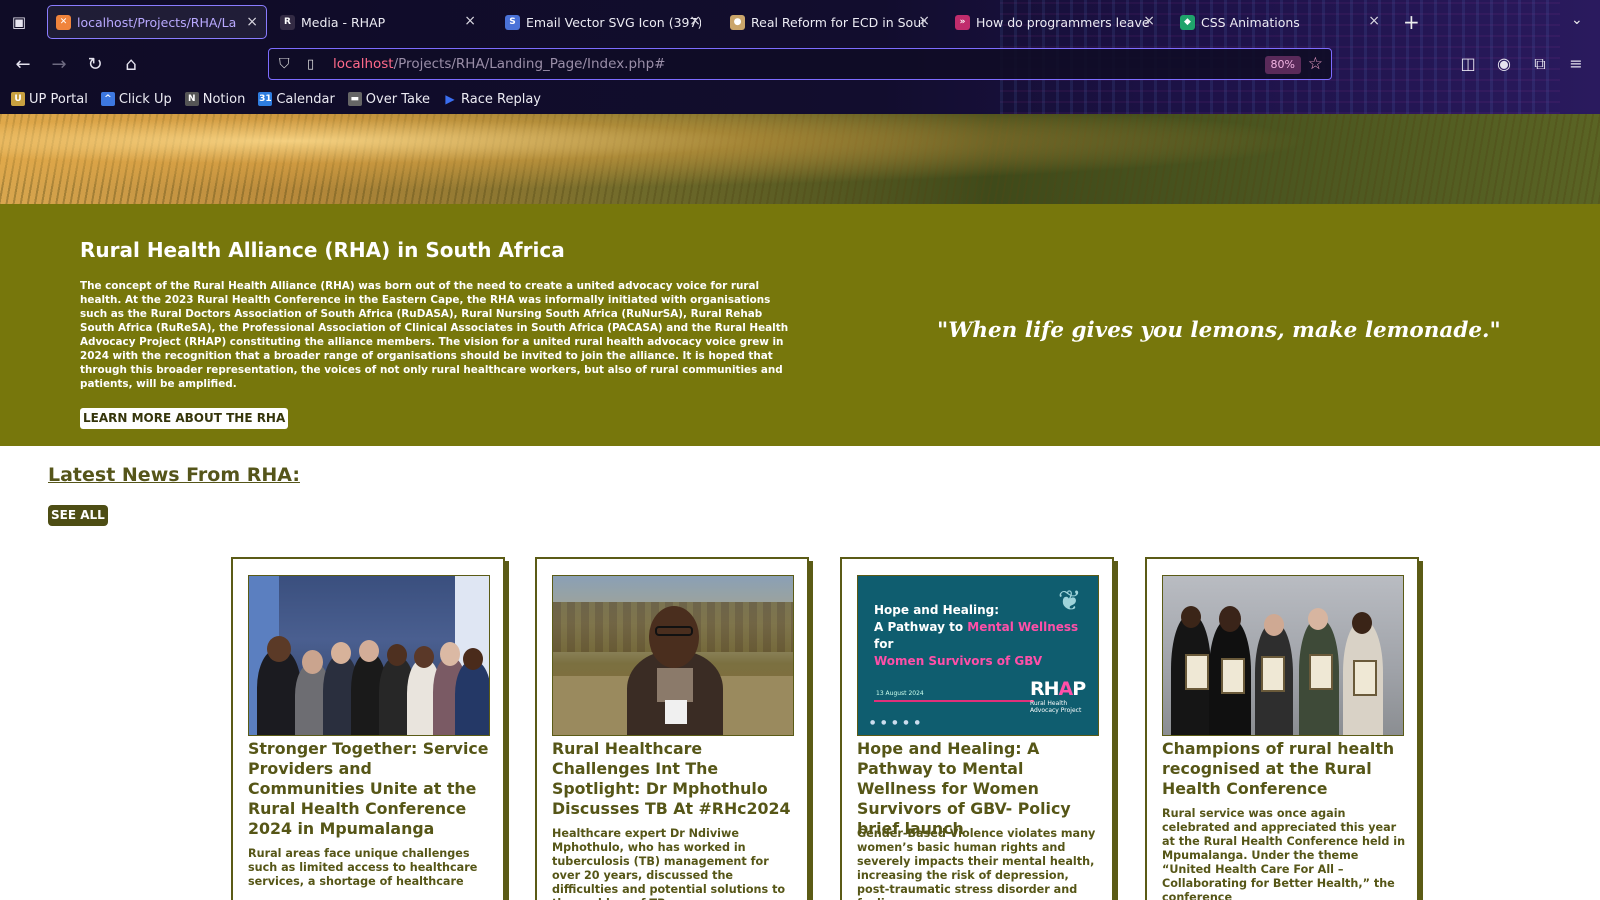 This screenshot has width=1600, height=900. Describe the element at coordinates (1576, 64) in the screenshot. I see `menu-icon: ≡` at that location.